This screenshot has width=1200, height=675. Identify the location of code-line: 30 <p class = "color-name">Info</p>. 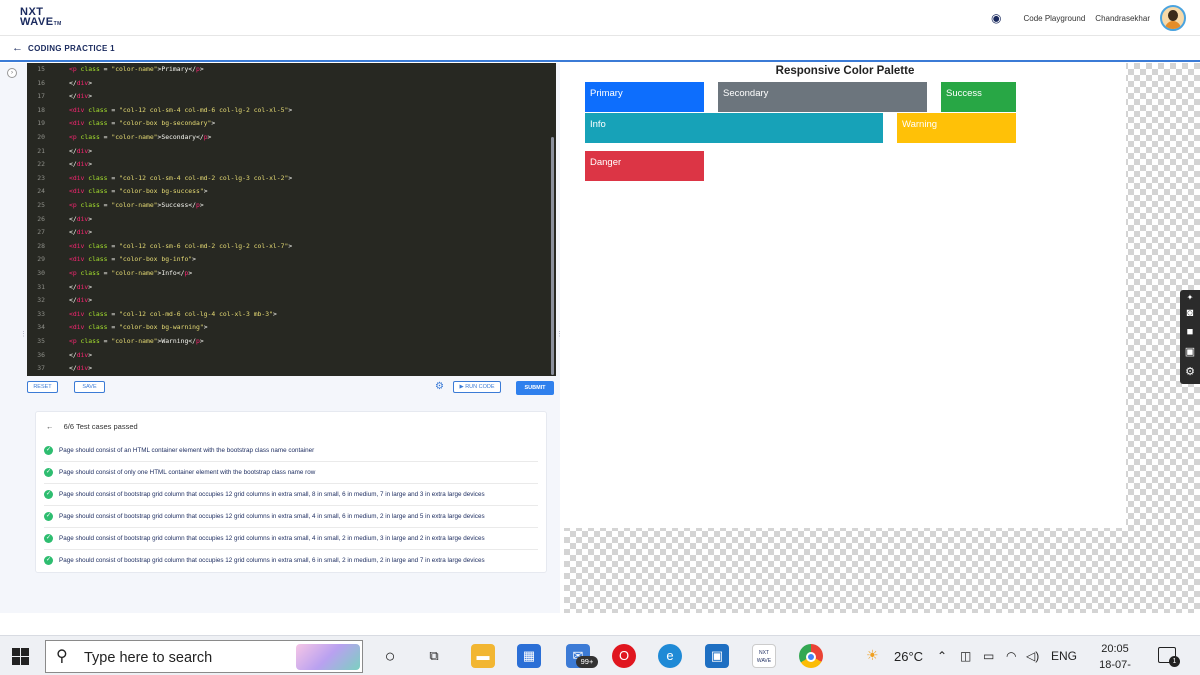
(291, 273).